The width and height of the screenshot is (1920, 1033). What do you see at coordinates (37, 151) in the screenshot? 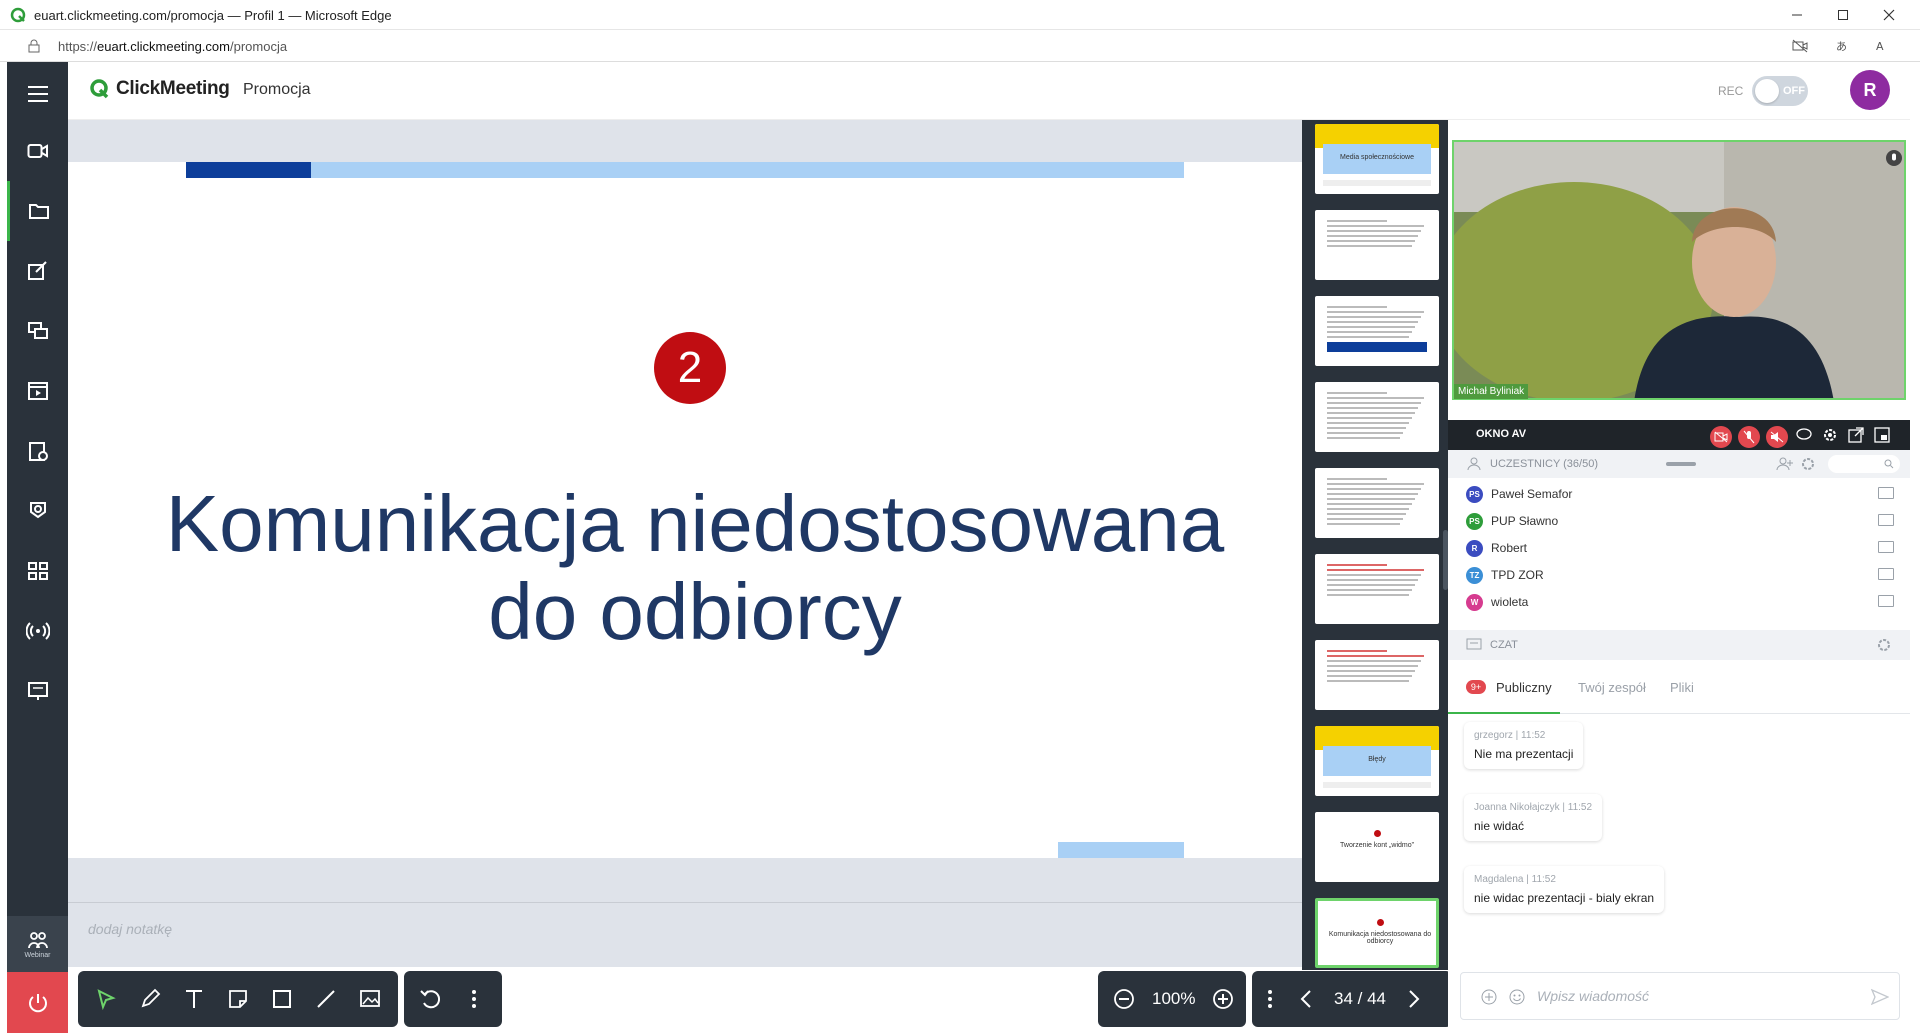
I see `sidebar-item-video` at bounding box center [37, 151].